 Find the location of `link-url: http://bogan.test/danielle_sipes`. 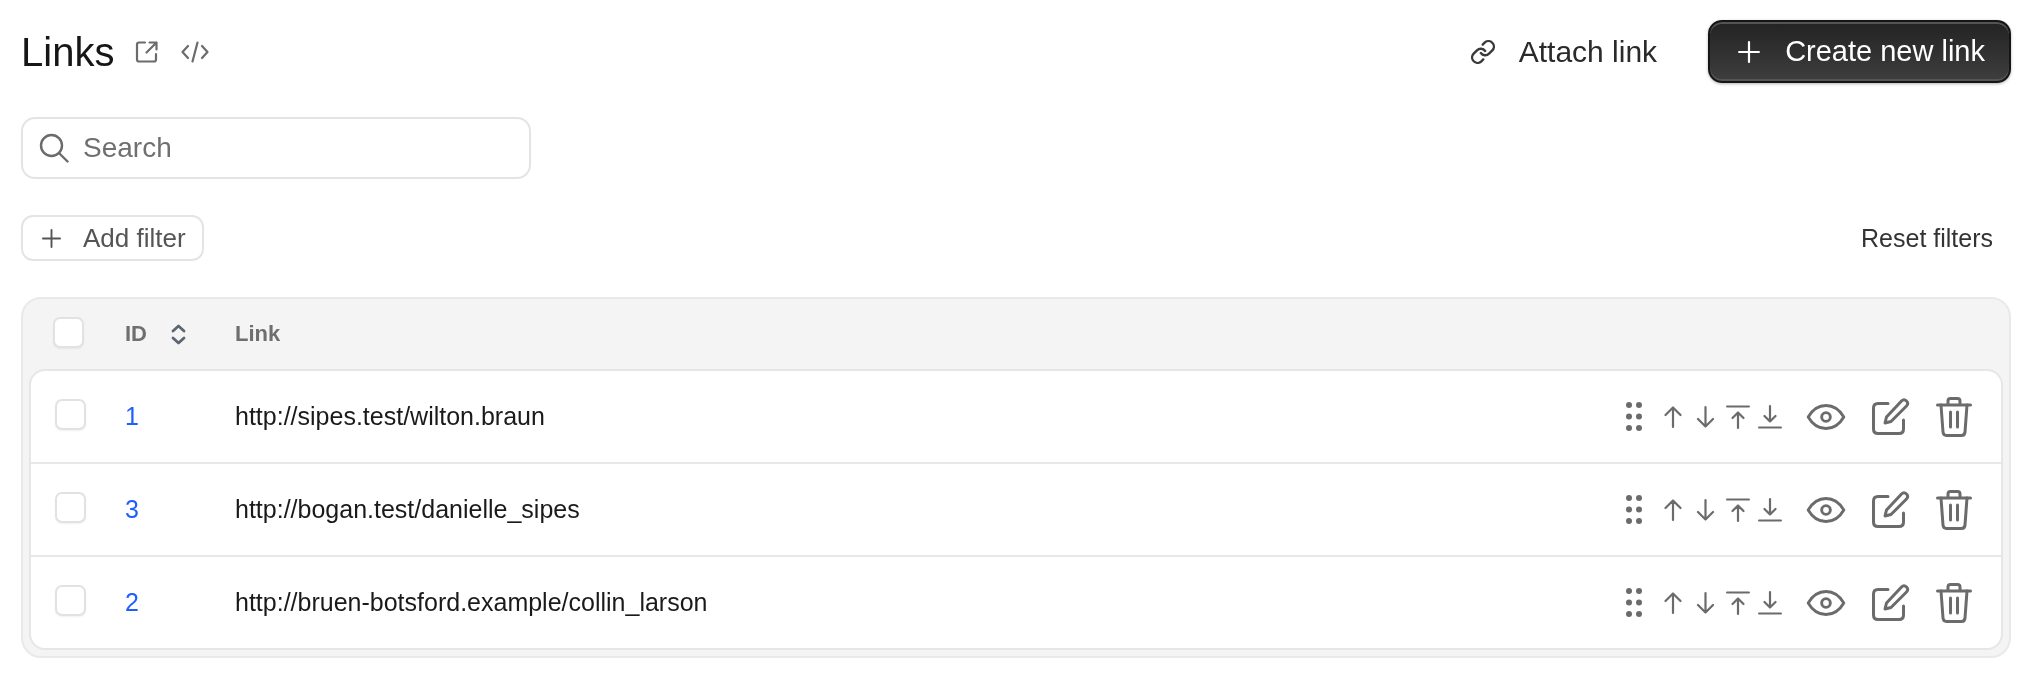

link-url: http://bogan.test/danielle_sipes is located at coordinates (407, 509).